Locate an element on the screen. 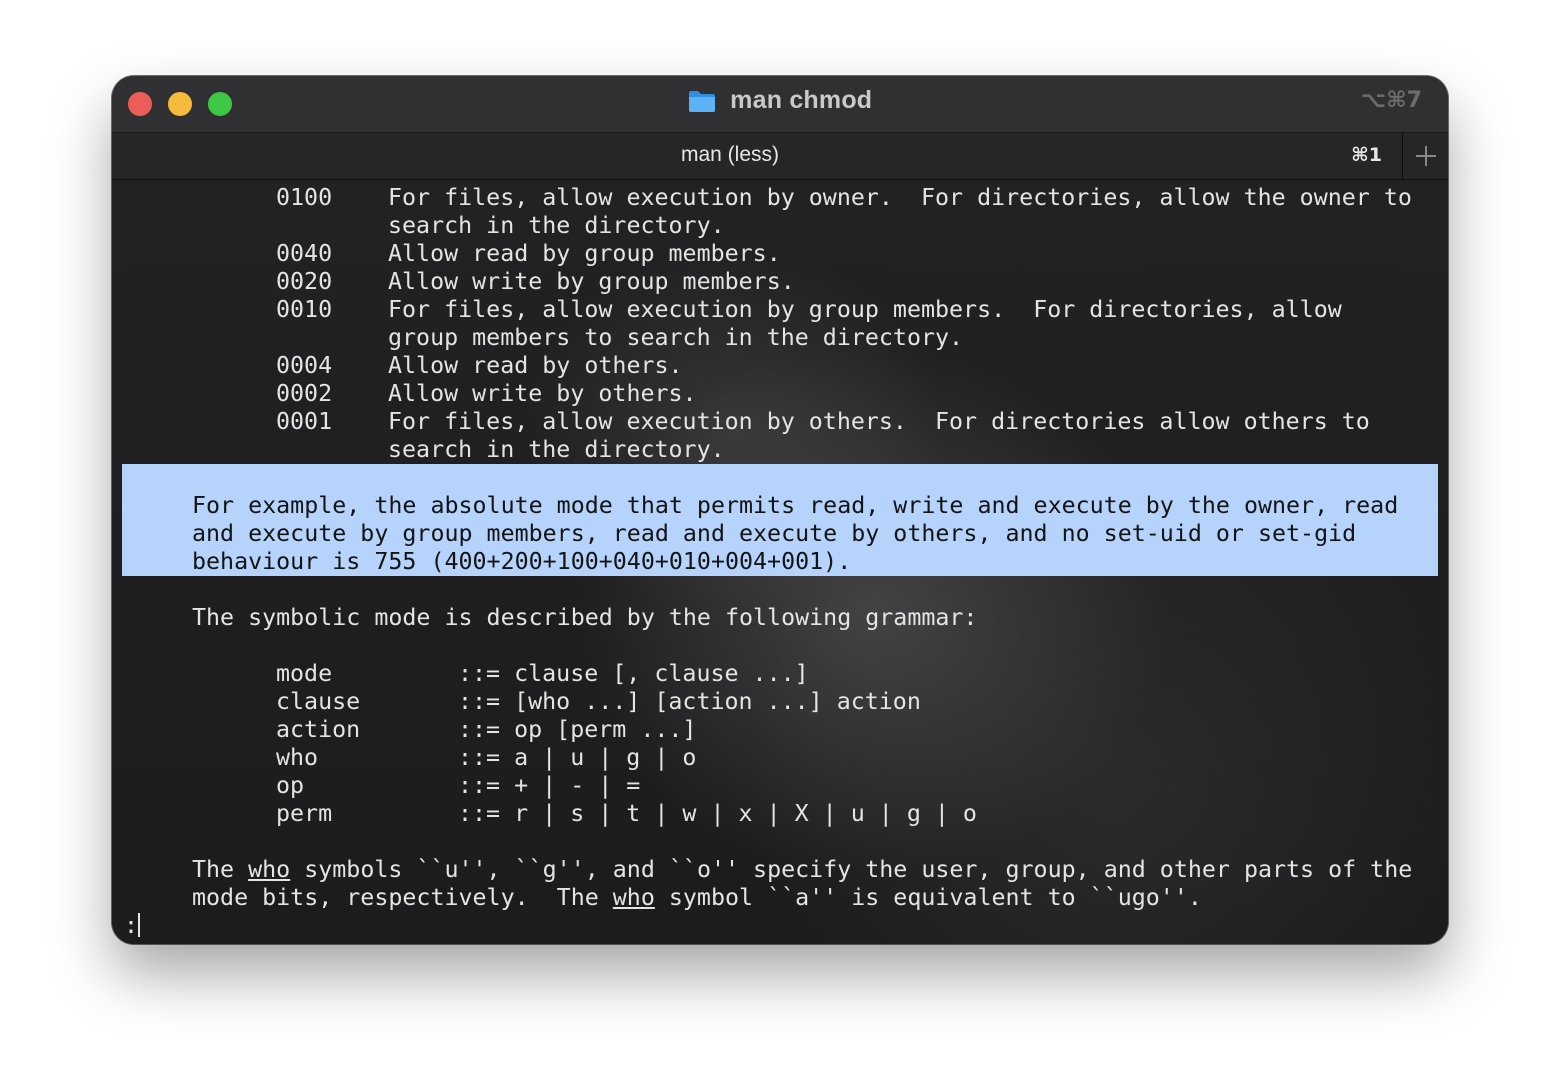 The image size is (1560, 1092). tab-shortcut: ⌘1 is located at coordinates (1366, 155).